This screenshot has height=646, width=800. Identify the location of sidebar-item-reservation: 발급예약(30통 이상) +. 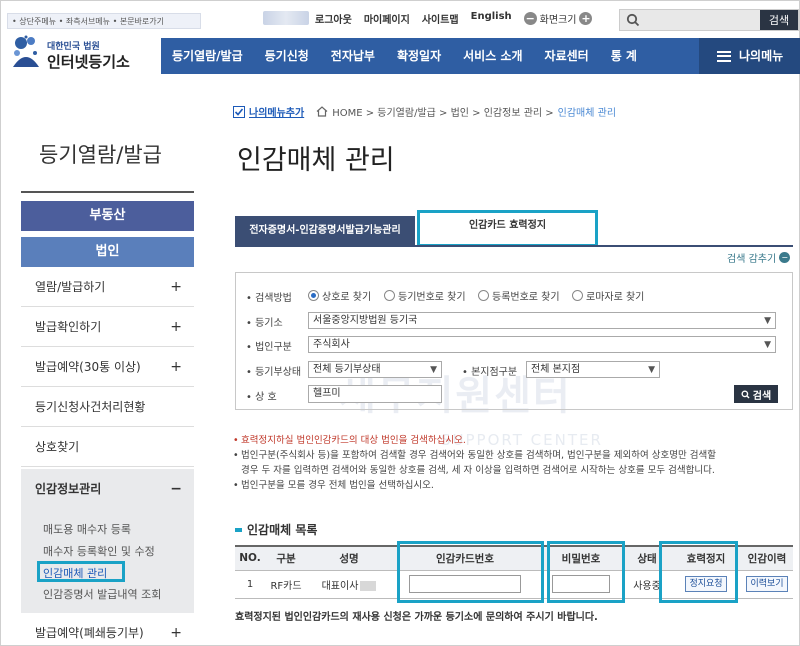
(107, 367).